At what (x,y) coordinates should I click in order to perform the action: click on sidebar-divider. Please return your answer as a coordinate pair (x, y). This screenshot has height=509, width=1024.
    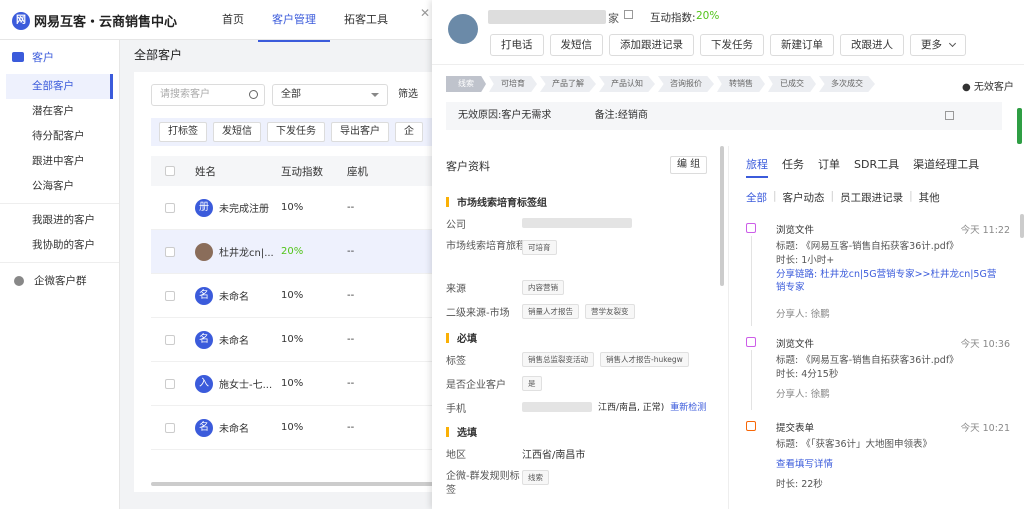
    Looking at the image, I should click on (59, 262).